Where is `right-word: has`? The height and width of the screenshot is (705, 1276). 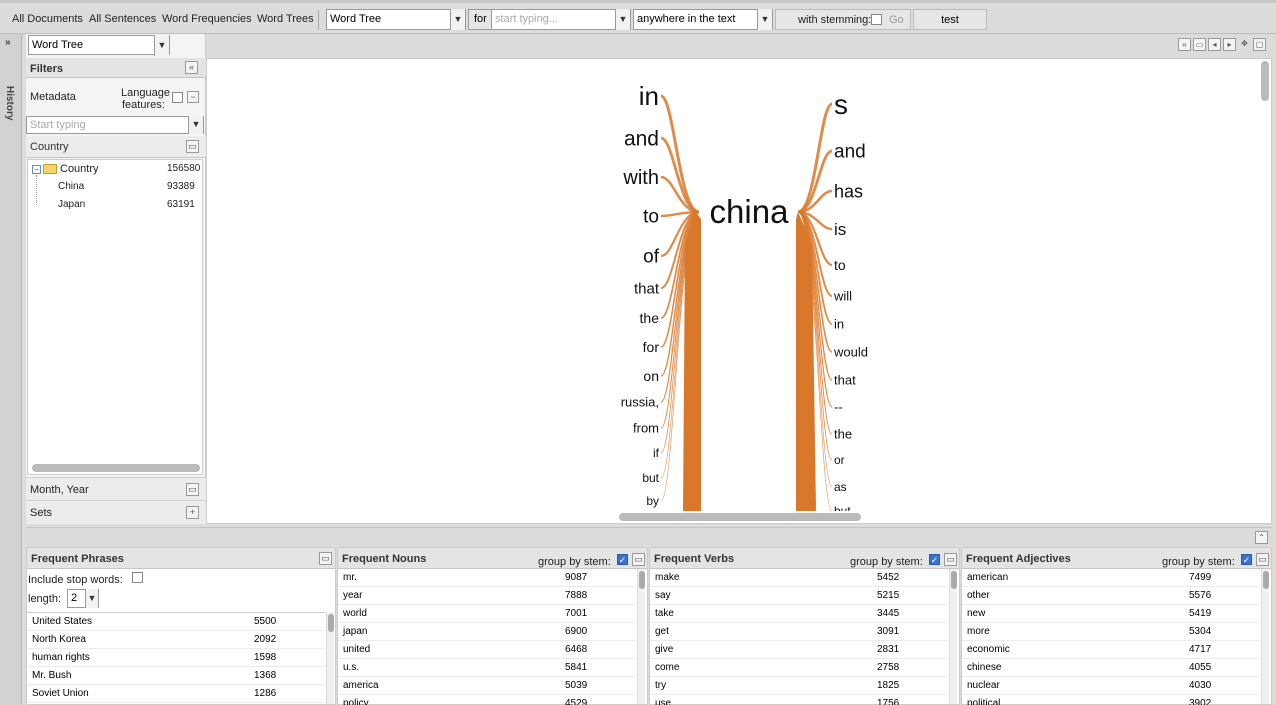 right-word: has is located at coordinates (848, 191).